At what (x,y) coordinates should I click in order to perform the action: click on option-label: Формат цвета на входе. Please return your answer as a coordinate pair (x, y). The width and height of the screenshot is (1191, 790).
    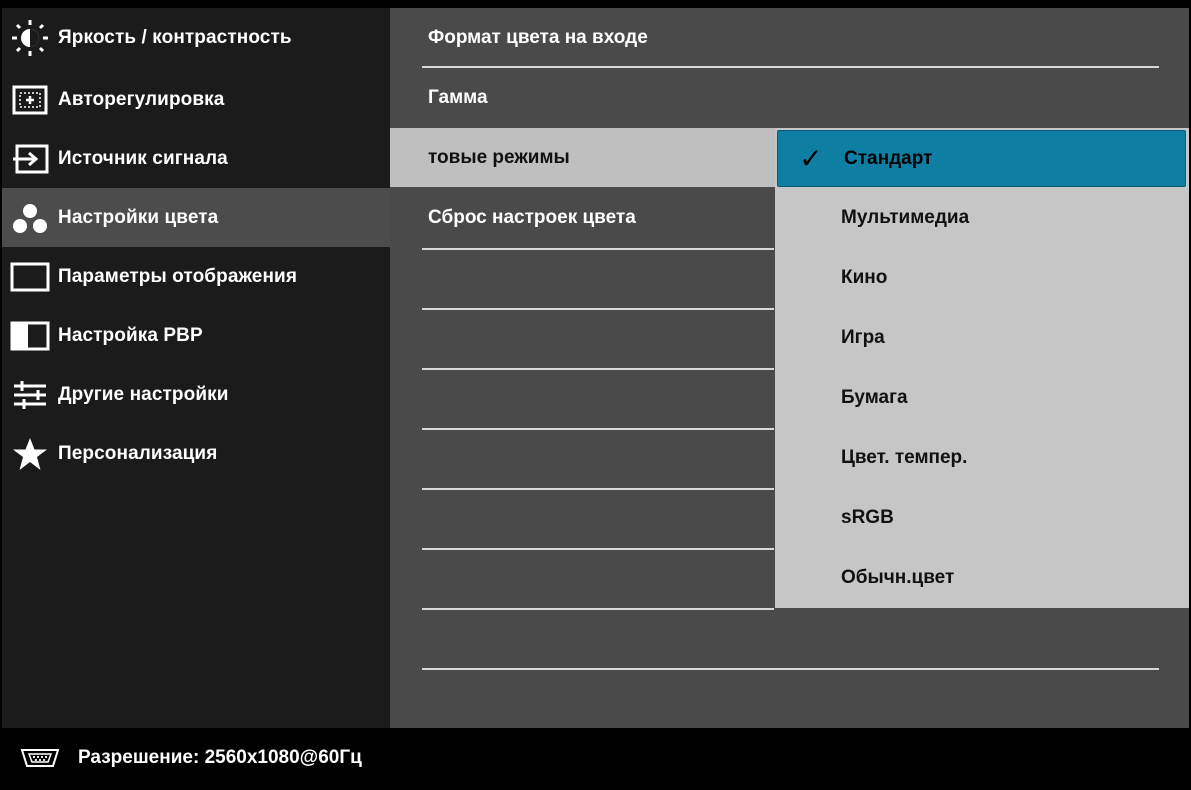
    Looking at the image, I should click on (538, 37).